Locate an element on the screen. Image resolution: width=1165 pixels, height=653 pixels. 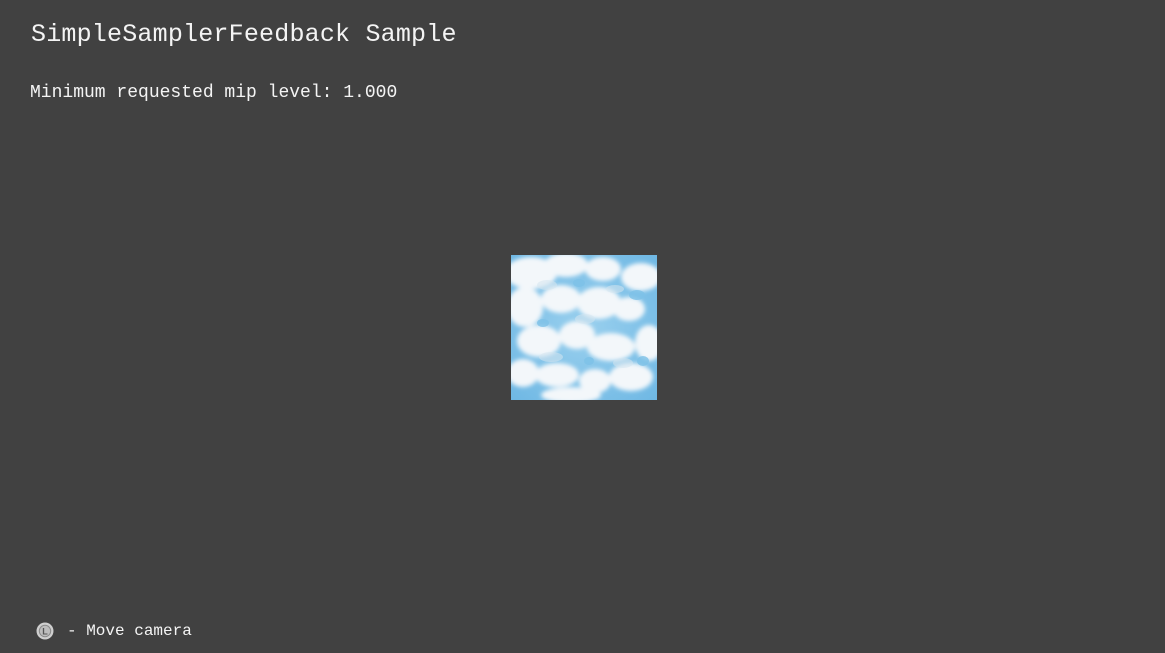
sampled-texture-quad is located at coordinates (584, 327).